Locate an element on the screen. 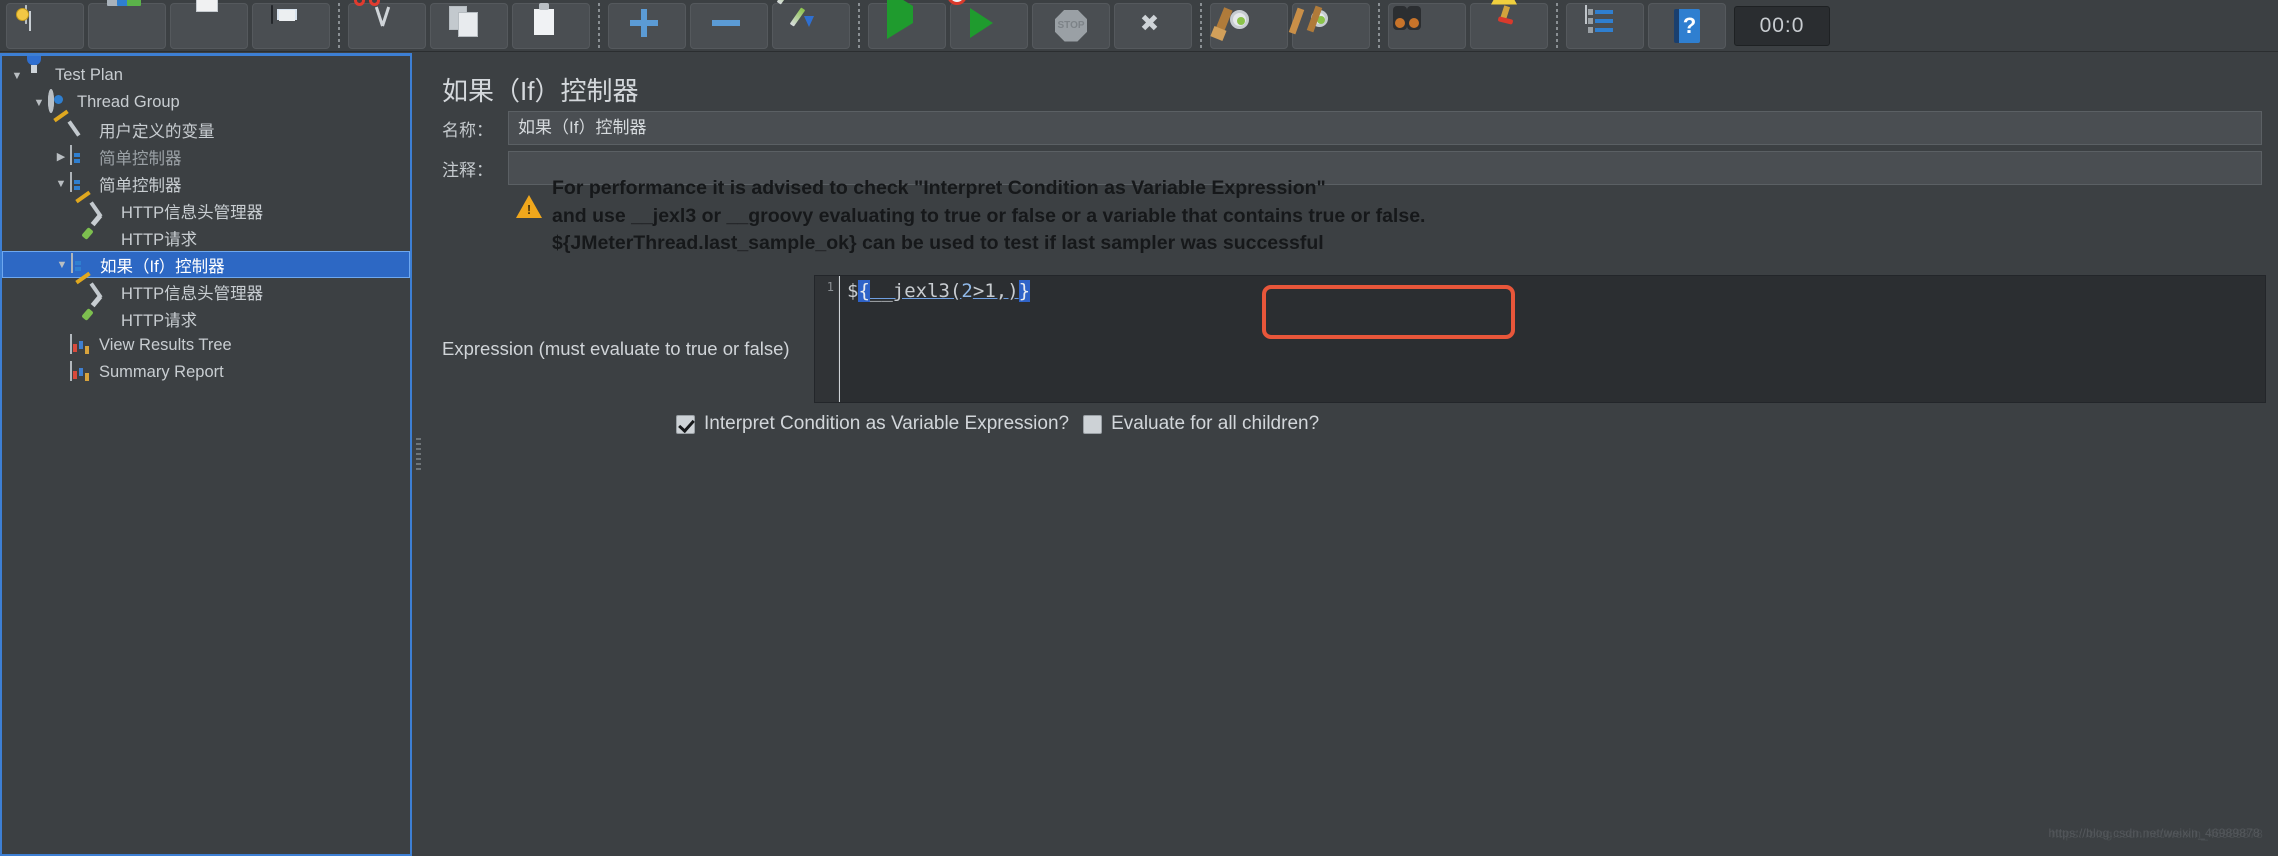  yellow-broom-icon is located at coordinates (1509, 23).